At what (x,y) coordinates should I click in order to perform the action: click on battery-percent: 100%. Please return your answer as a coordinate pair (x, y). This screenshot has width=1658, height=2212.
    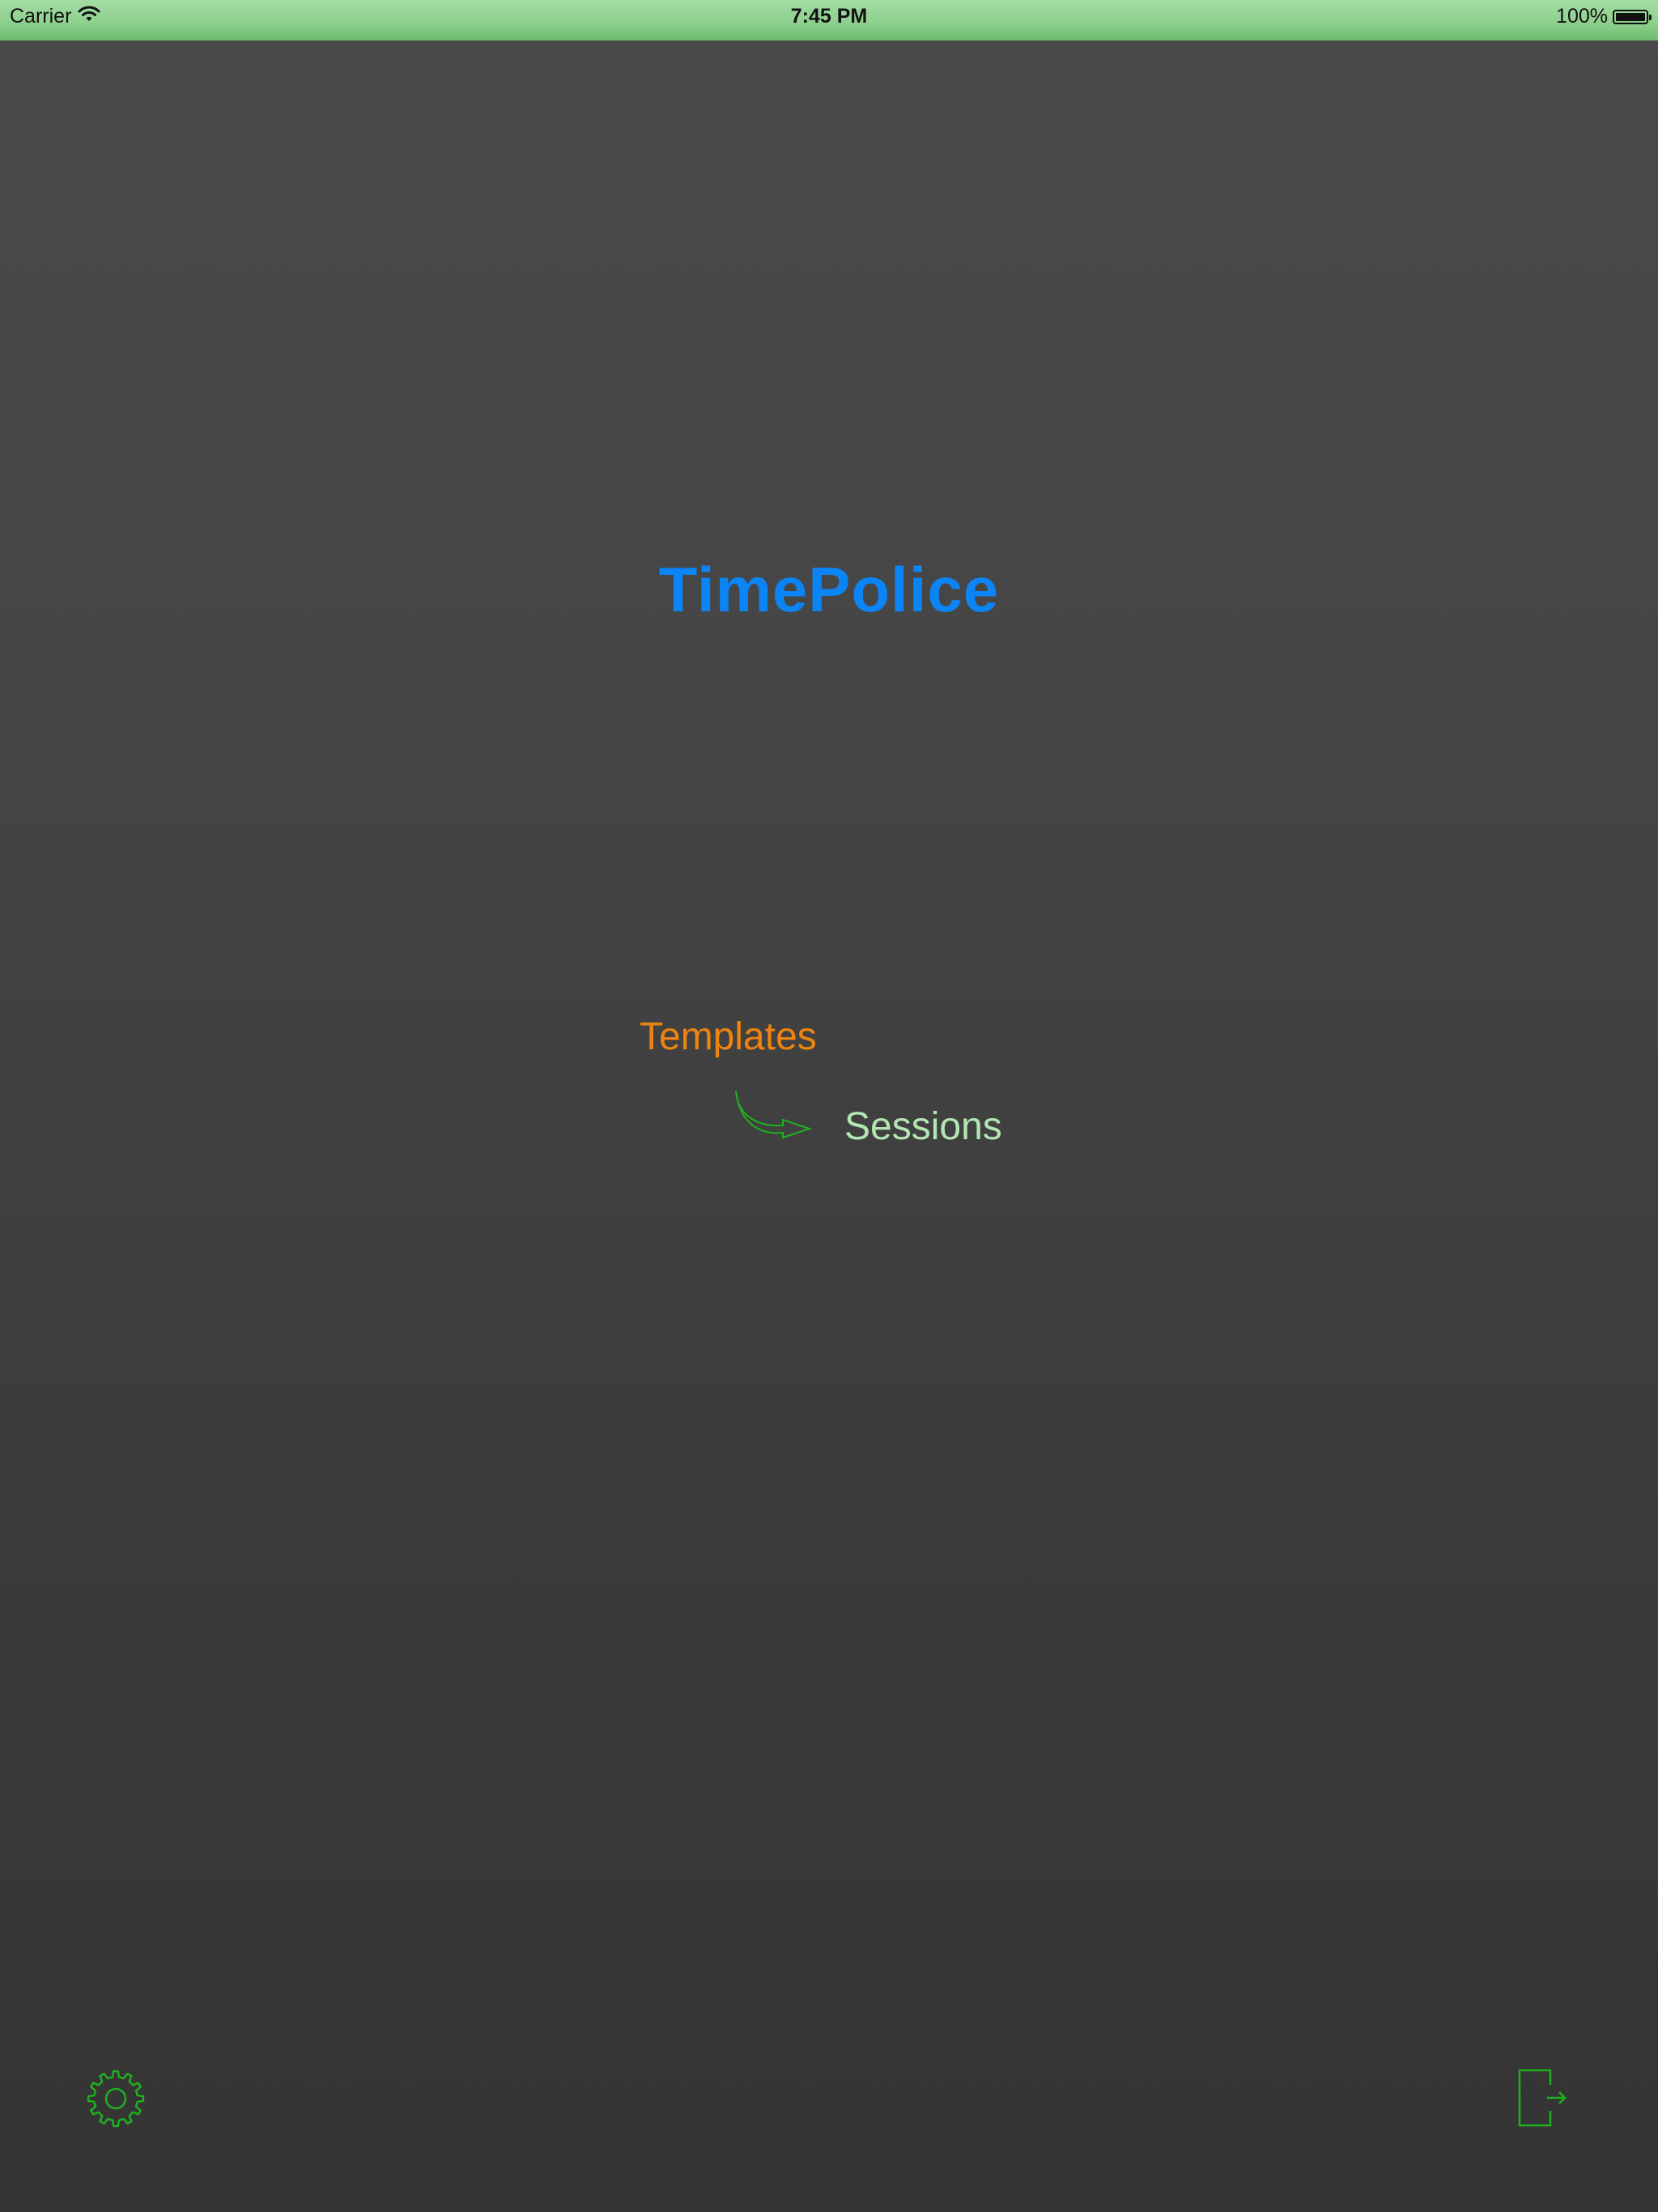
    Looking at the image, I should click on (1582, 16).